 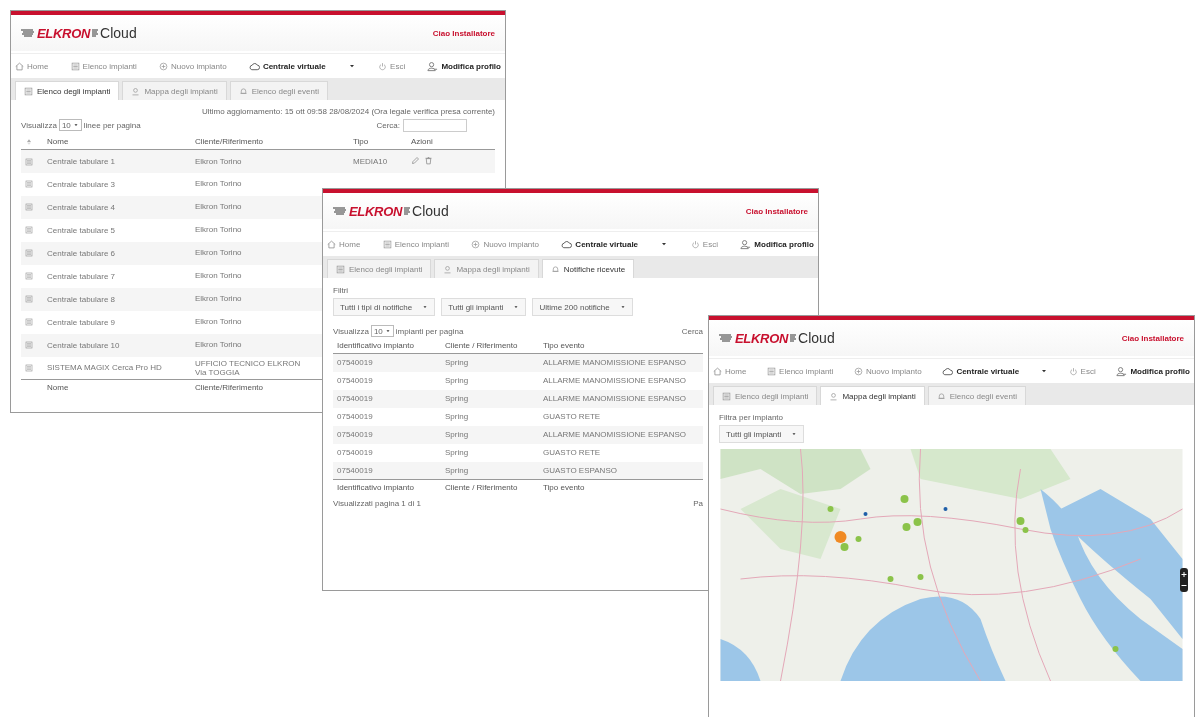 I want to click on tab: Notifiche ricevute, so click(x=588, y=268).